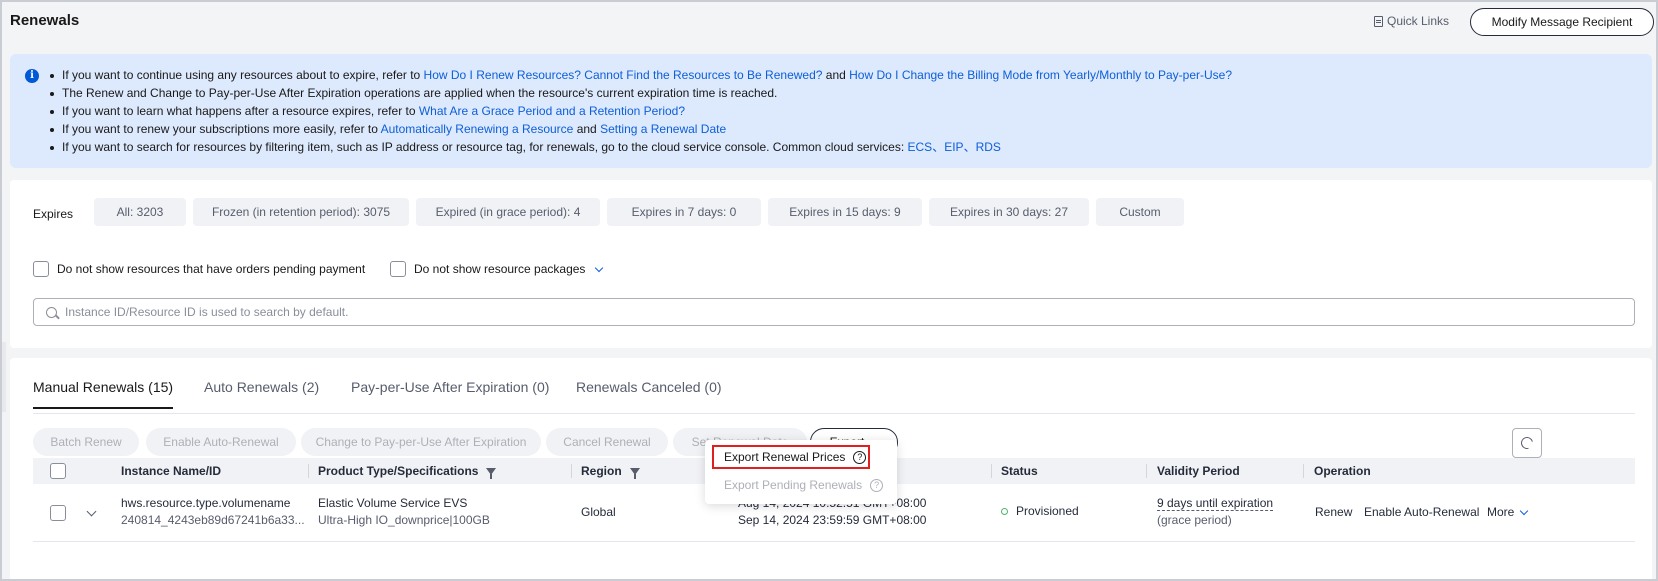  What do you see at coordinates (1418, 21) in the screenshot?
I see `quick-links-label: Quick Links` at bounding box center [1418, 21].